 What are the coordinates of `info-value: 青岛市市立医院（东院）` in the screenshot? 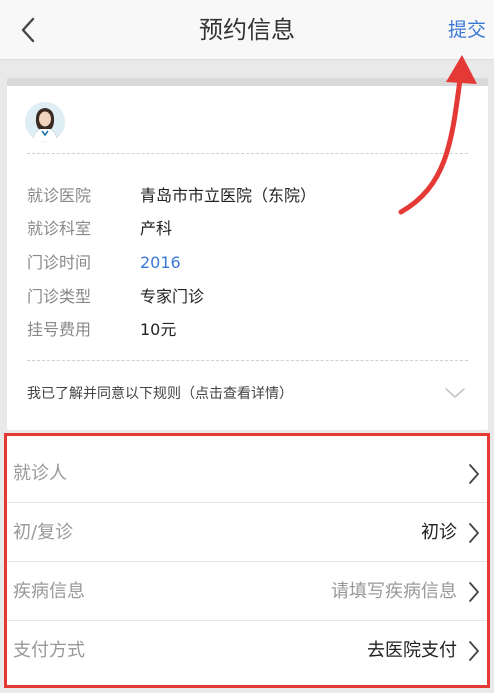 It's located at (228, 195).